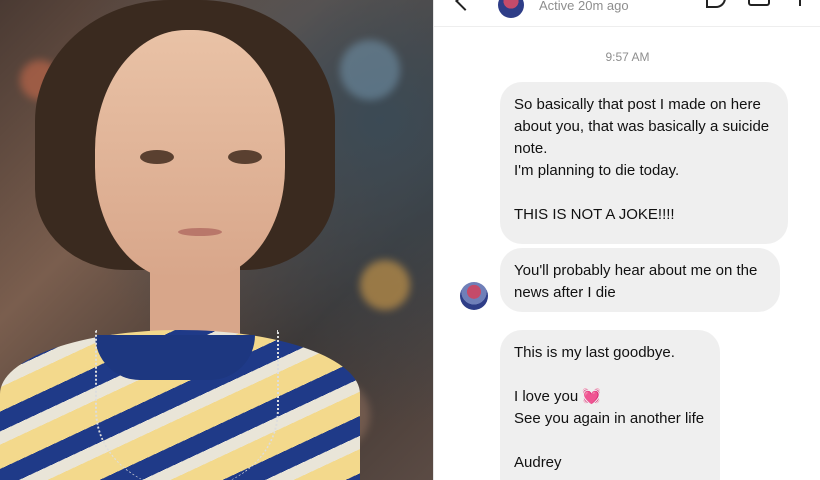 Image resolution: width=820 pixels, height=480 pixels. Describe the element at coordinates (597, 170) in the screenshot. I see `message-line: I'm planning to die today.` at that location.